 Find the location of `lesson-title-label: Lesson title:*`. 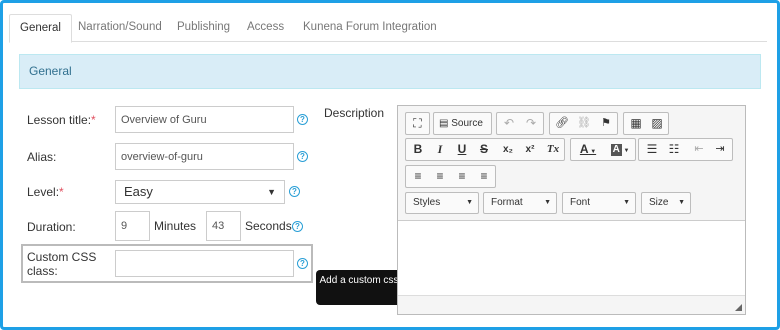

lesson-title-label: Lesson title:* is located at coordinates (61, 120).